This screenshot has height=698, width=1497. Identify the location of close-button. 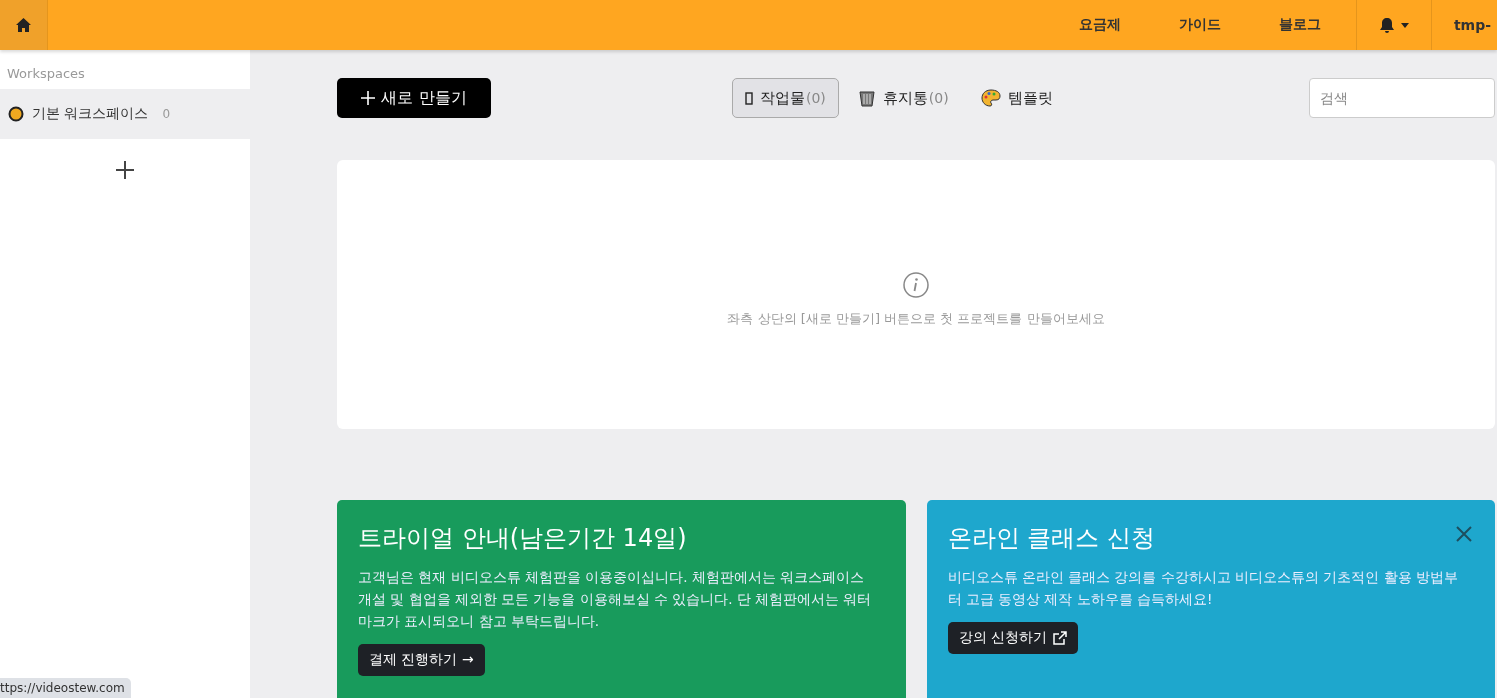
(1464, 534).